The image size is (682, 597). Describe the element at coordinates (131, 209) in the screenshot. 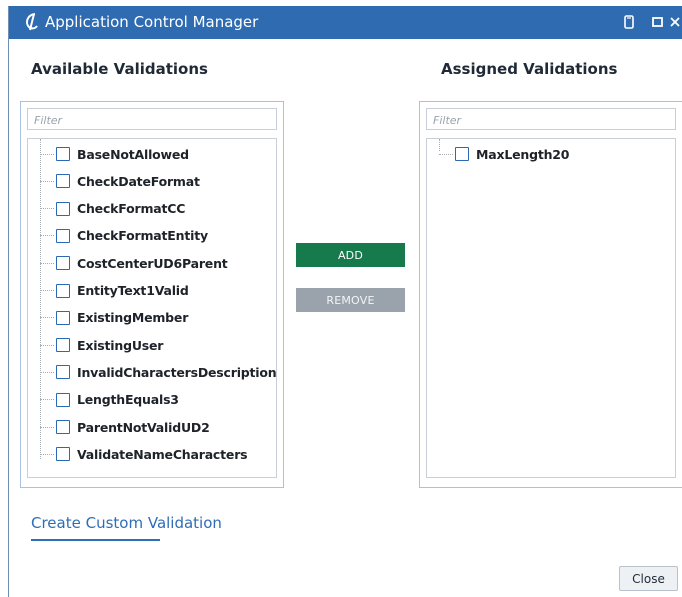

I see `item-label: CheckFormatCC` at that location.